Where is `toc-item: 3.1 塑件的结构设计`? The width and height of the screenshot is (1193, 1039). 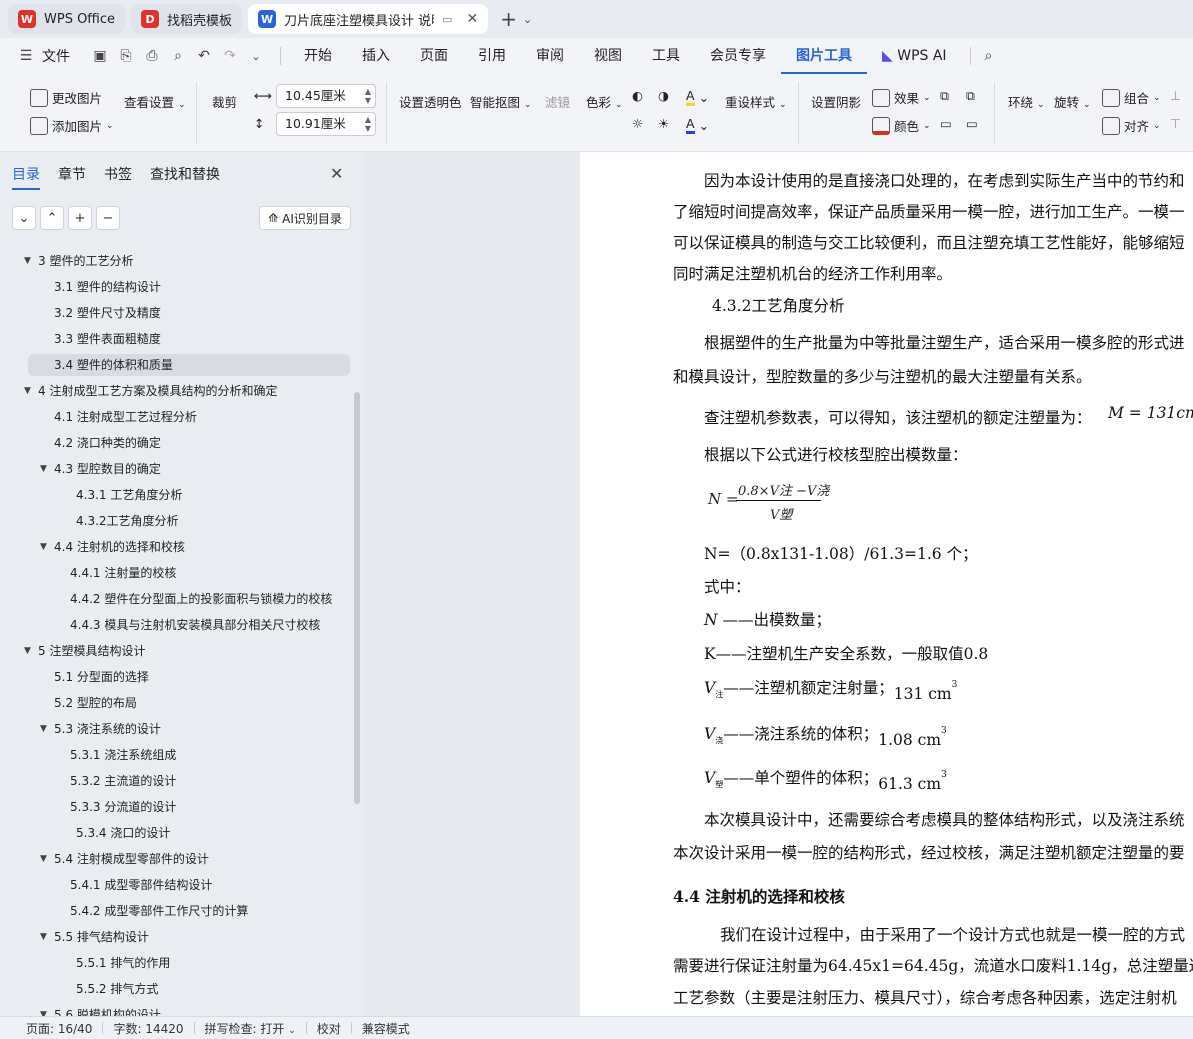
toc-item: 3.1 塑件的结构设计 is located at coordinates (107, 287).